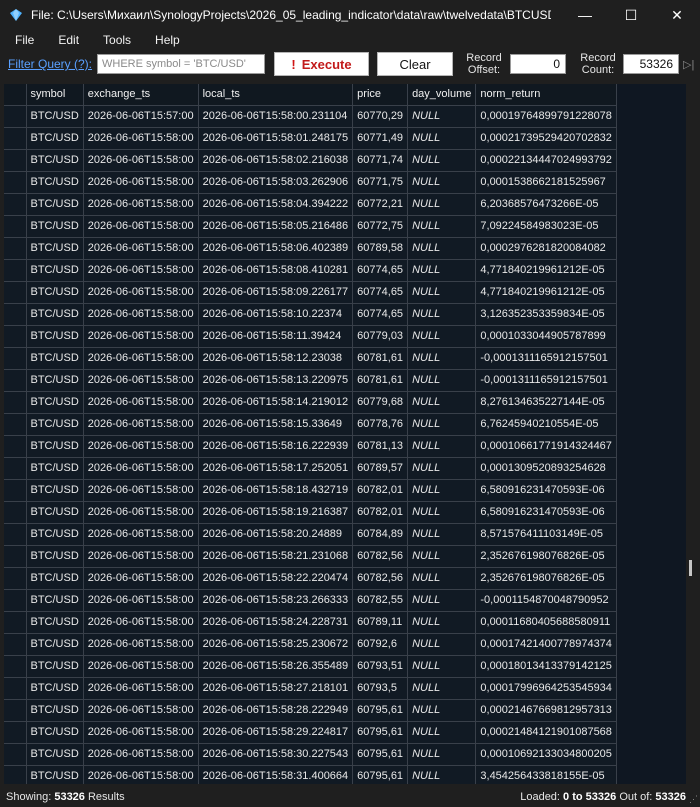  I want to click on table-cell-norm-return: 2,352676198076826E-05, so click(546, 556).